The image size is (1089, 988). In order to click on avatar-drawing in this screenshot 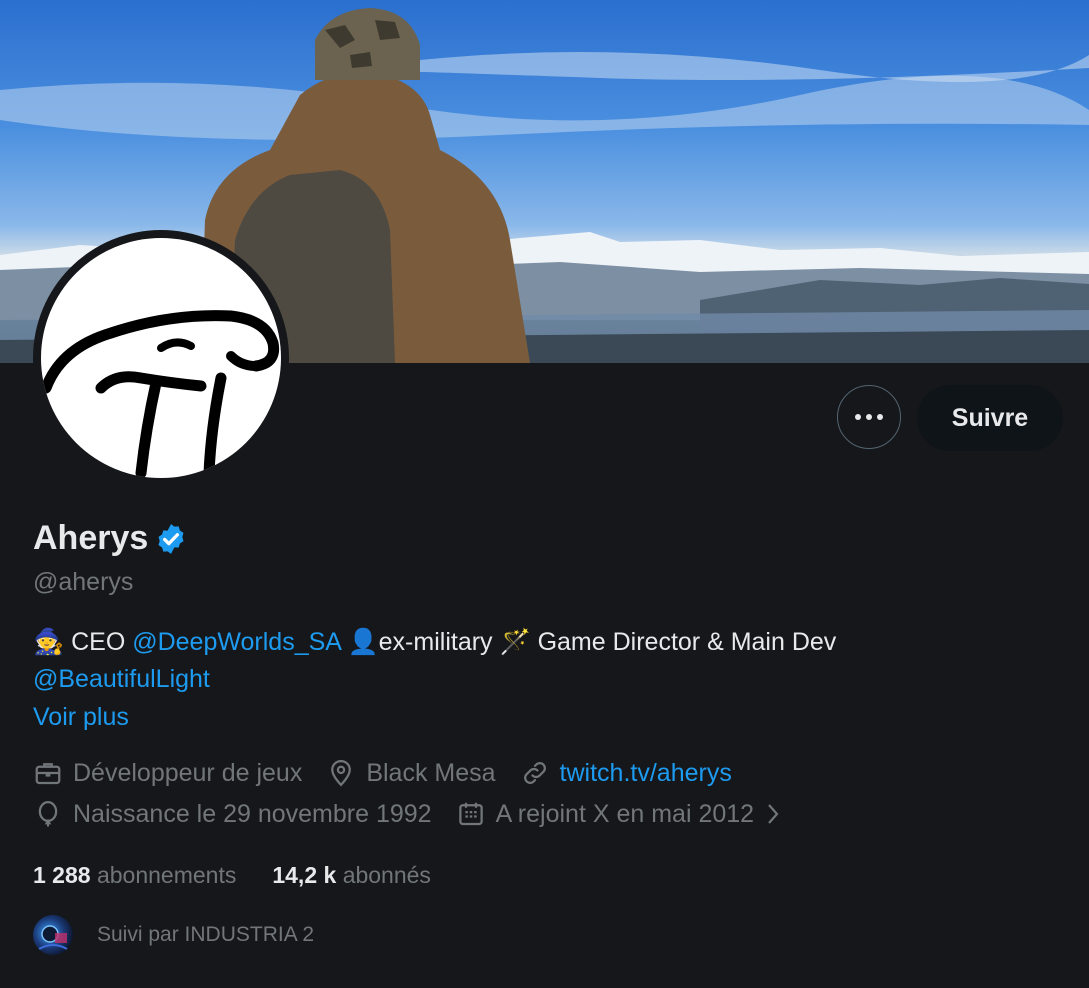, I will do `click(160, 394)`.